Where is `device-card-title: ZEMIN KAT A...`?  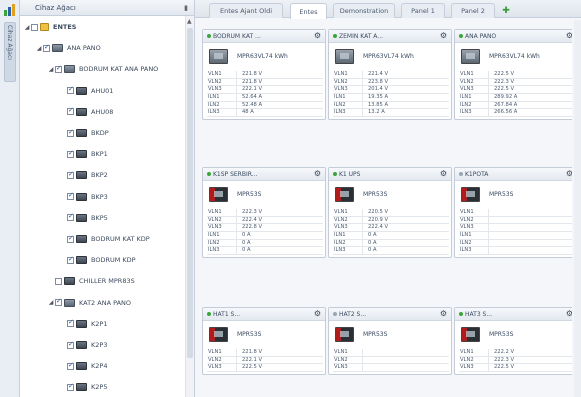 device-card-title: ZEMIN KAT A... is located at coordinates (361, 36).